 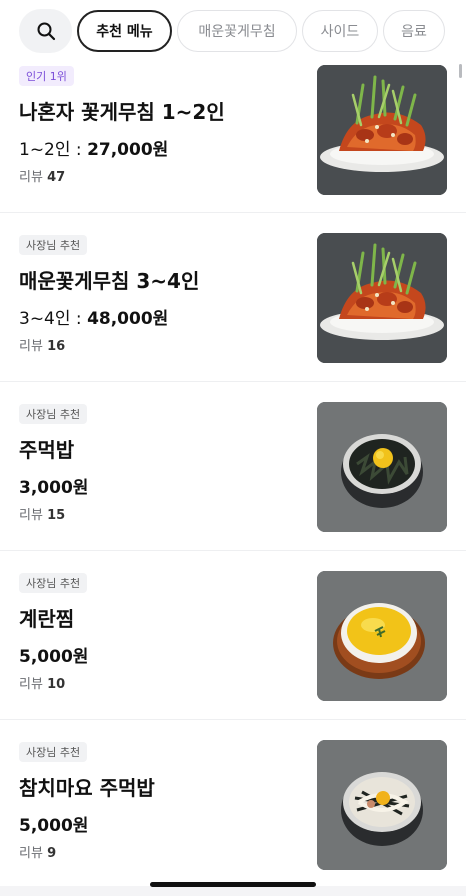 I want to click on search-icon, so click(x=46, y=31).